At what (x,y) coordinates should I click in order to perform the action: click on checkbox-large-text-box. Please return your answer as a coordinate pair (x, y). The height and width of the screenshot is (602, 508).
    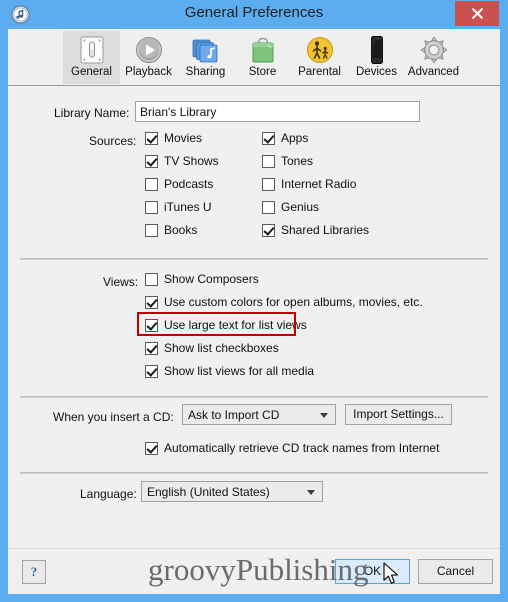
    Looking at the image, I should click on (151, 325).